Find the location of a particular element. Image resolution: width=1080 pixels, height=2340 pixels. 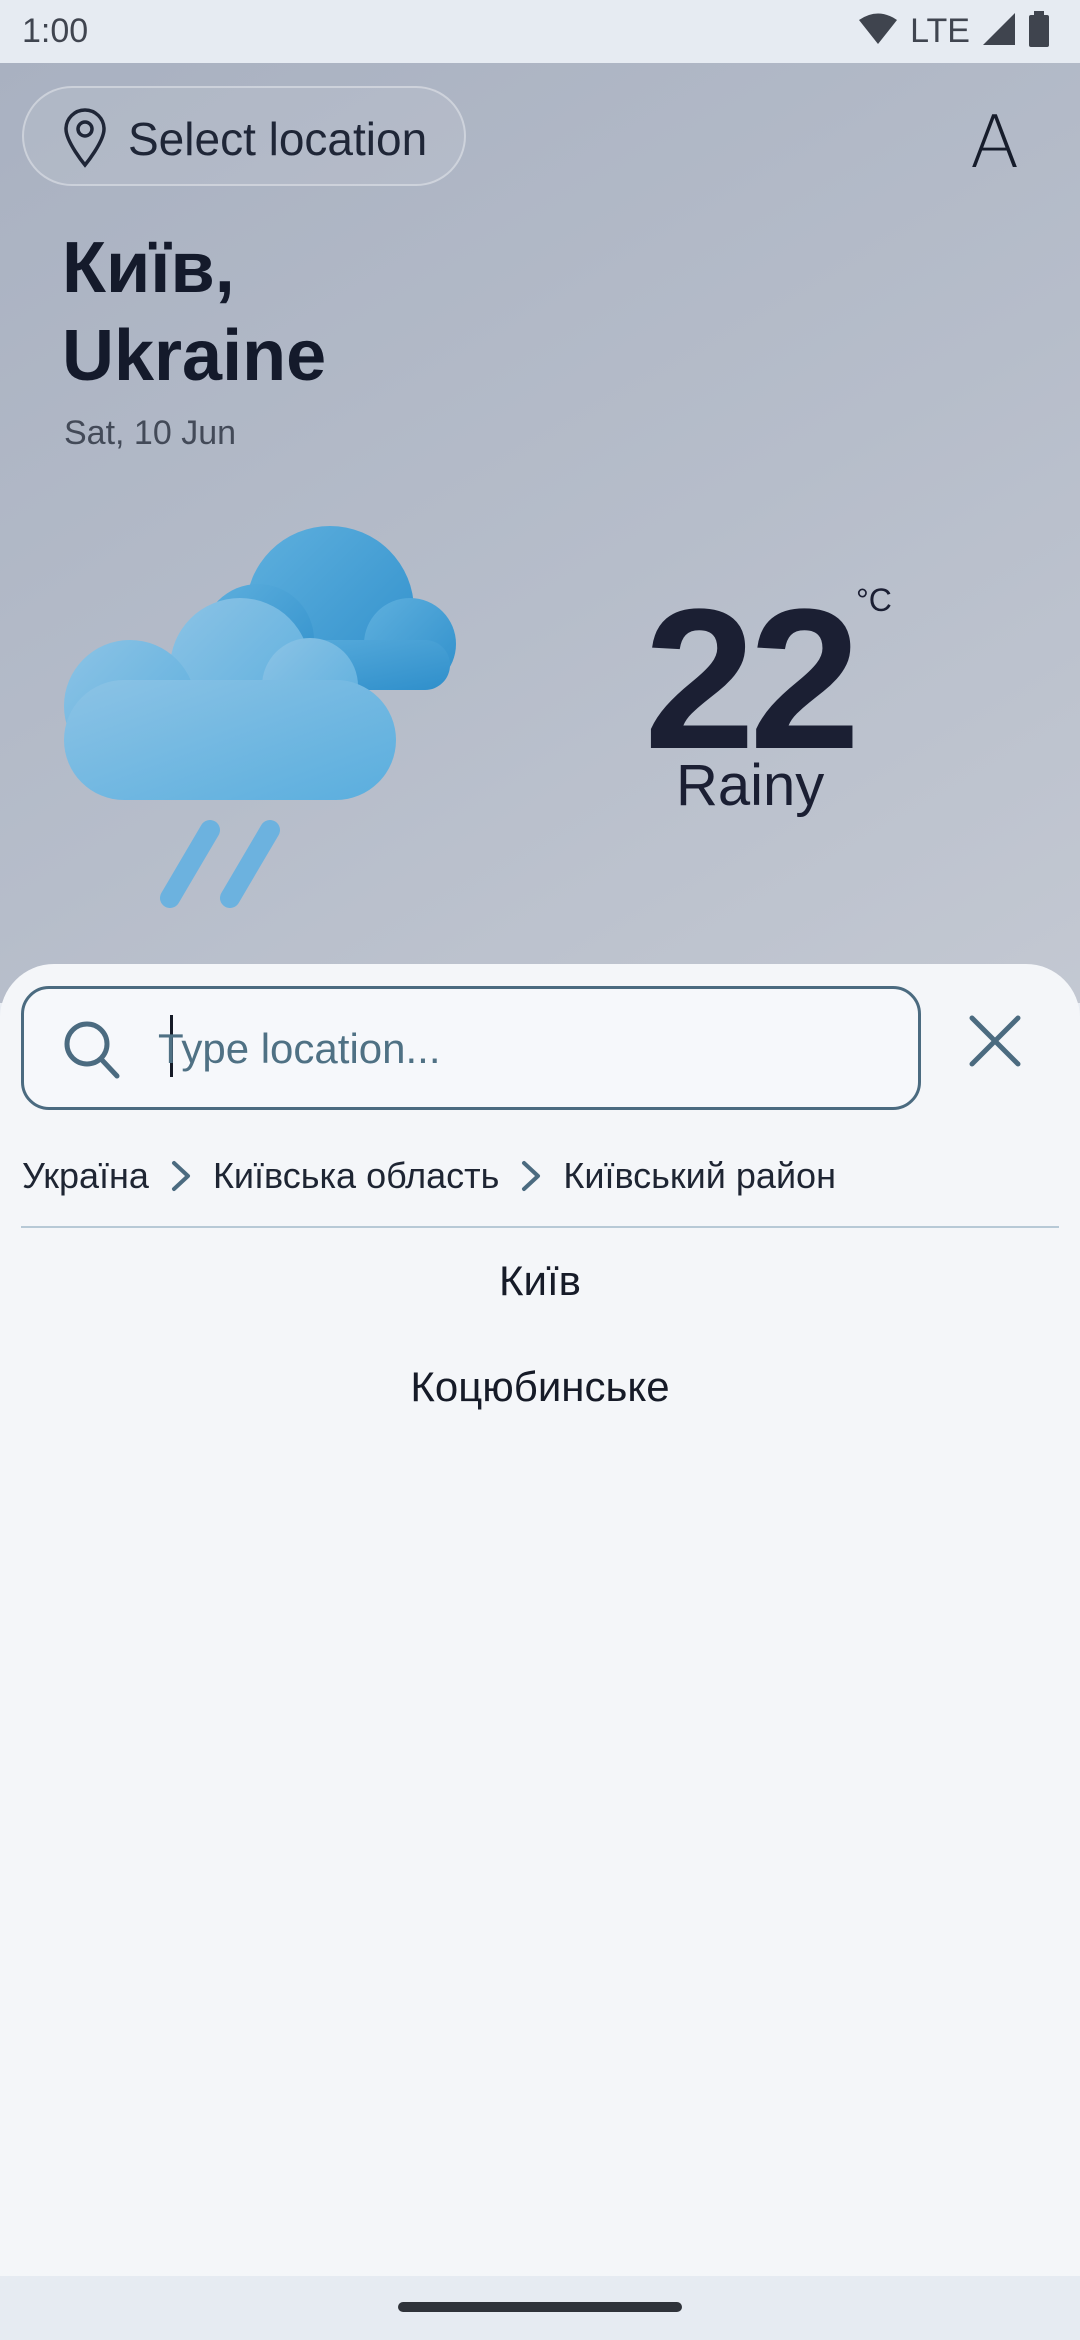

breadcrumb-item: Україна is located at coordinates (85, 1176).